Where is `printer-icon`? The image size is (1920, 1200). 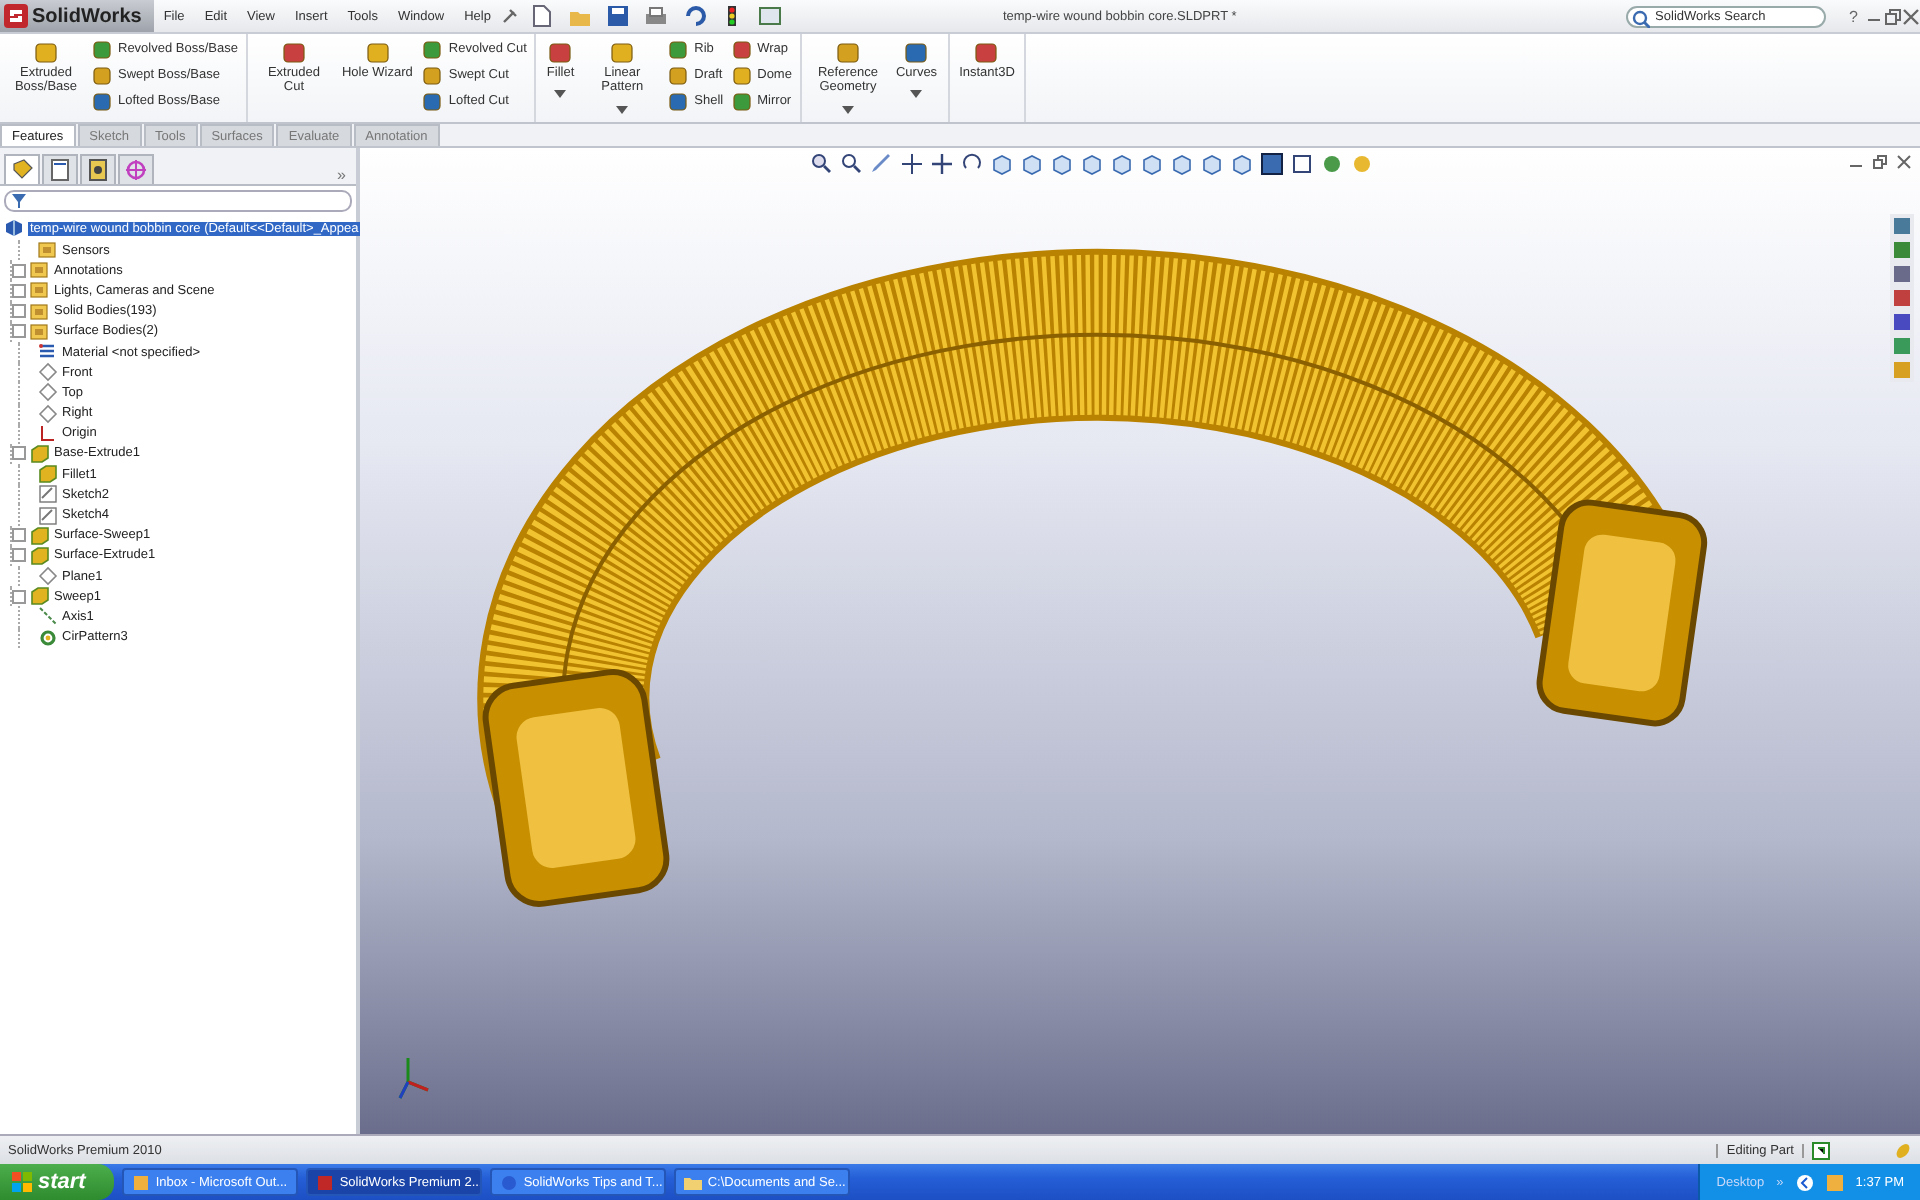
printer-icon is located at coordinates (656, 16).